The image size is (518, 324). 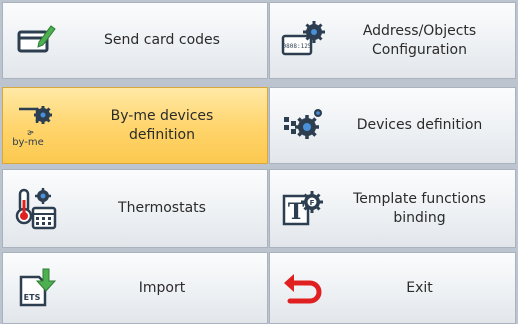 I want to click on exit-button: Exit, so click(x=392, y=288).